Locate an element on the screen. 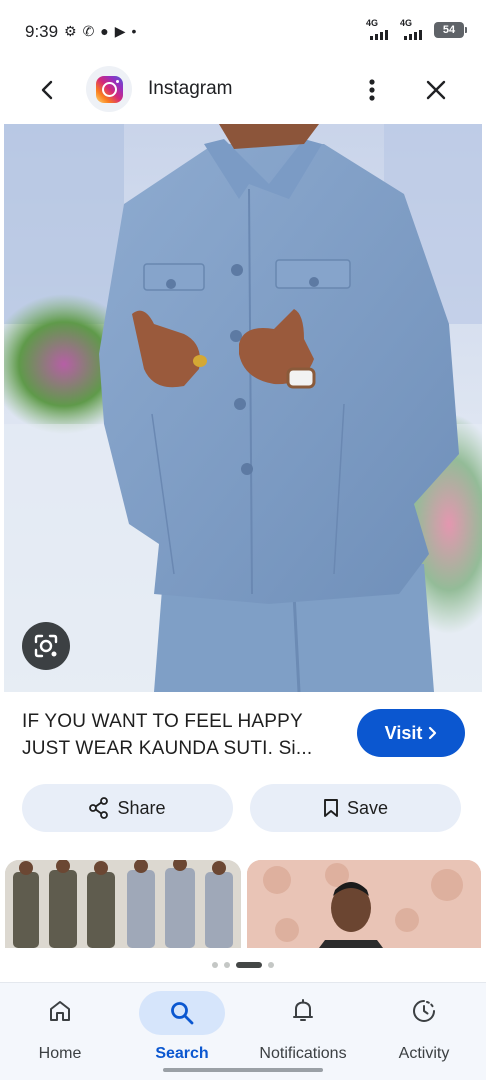 The image size is (486, 1080). back-button is located at coordinates (48, 90).